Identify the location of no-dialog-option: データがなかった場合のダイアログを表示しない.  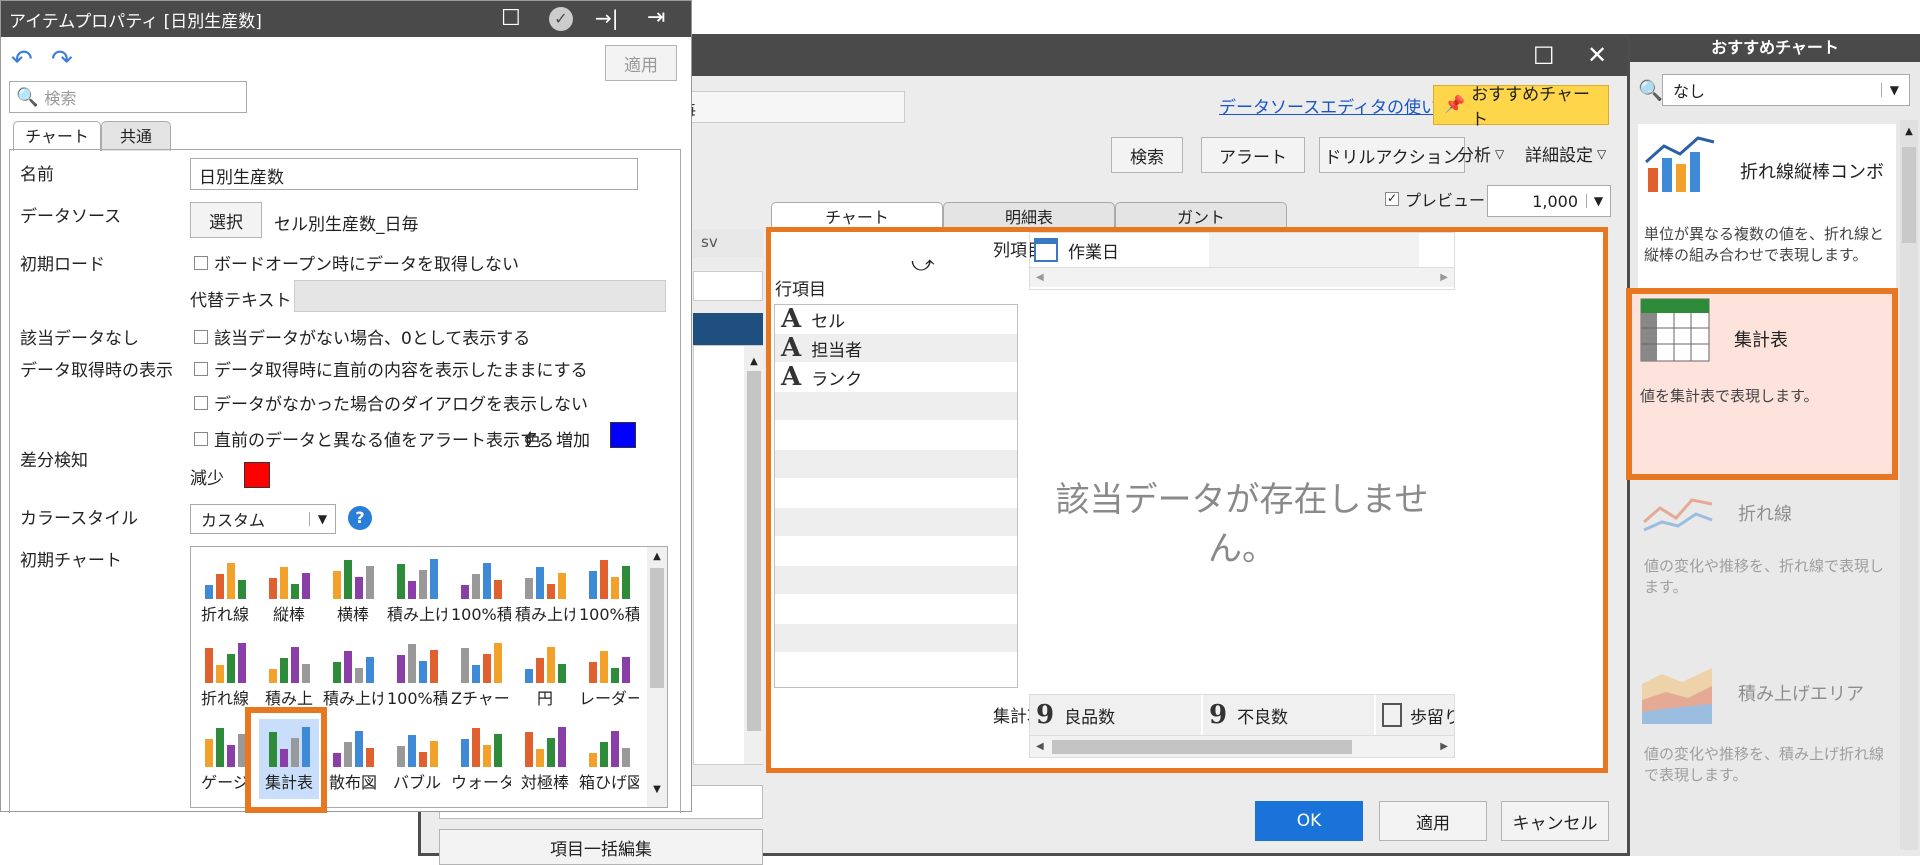
(391, 402).